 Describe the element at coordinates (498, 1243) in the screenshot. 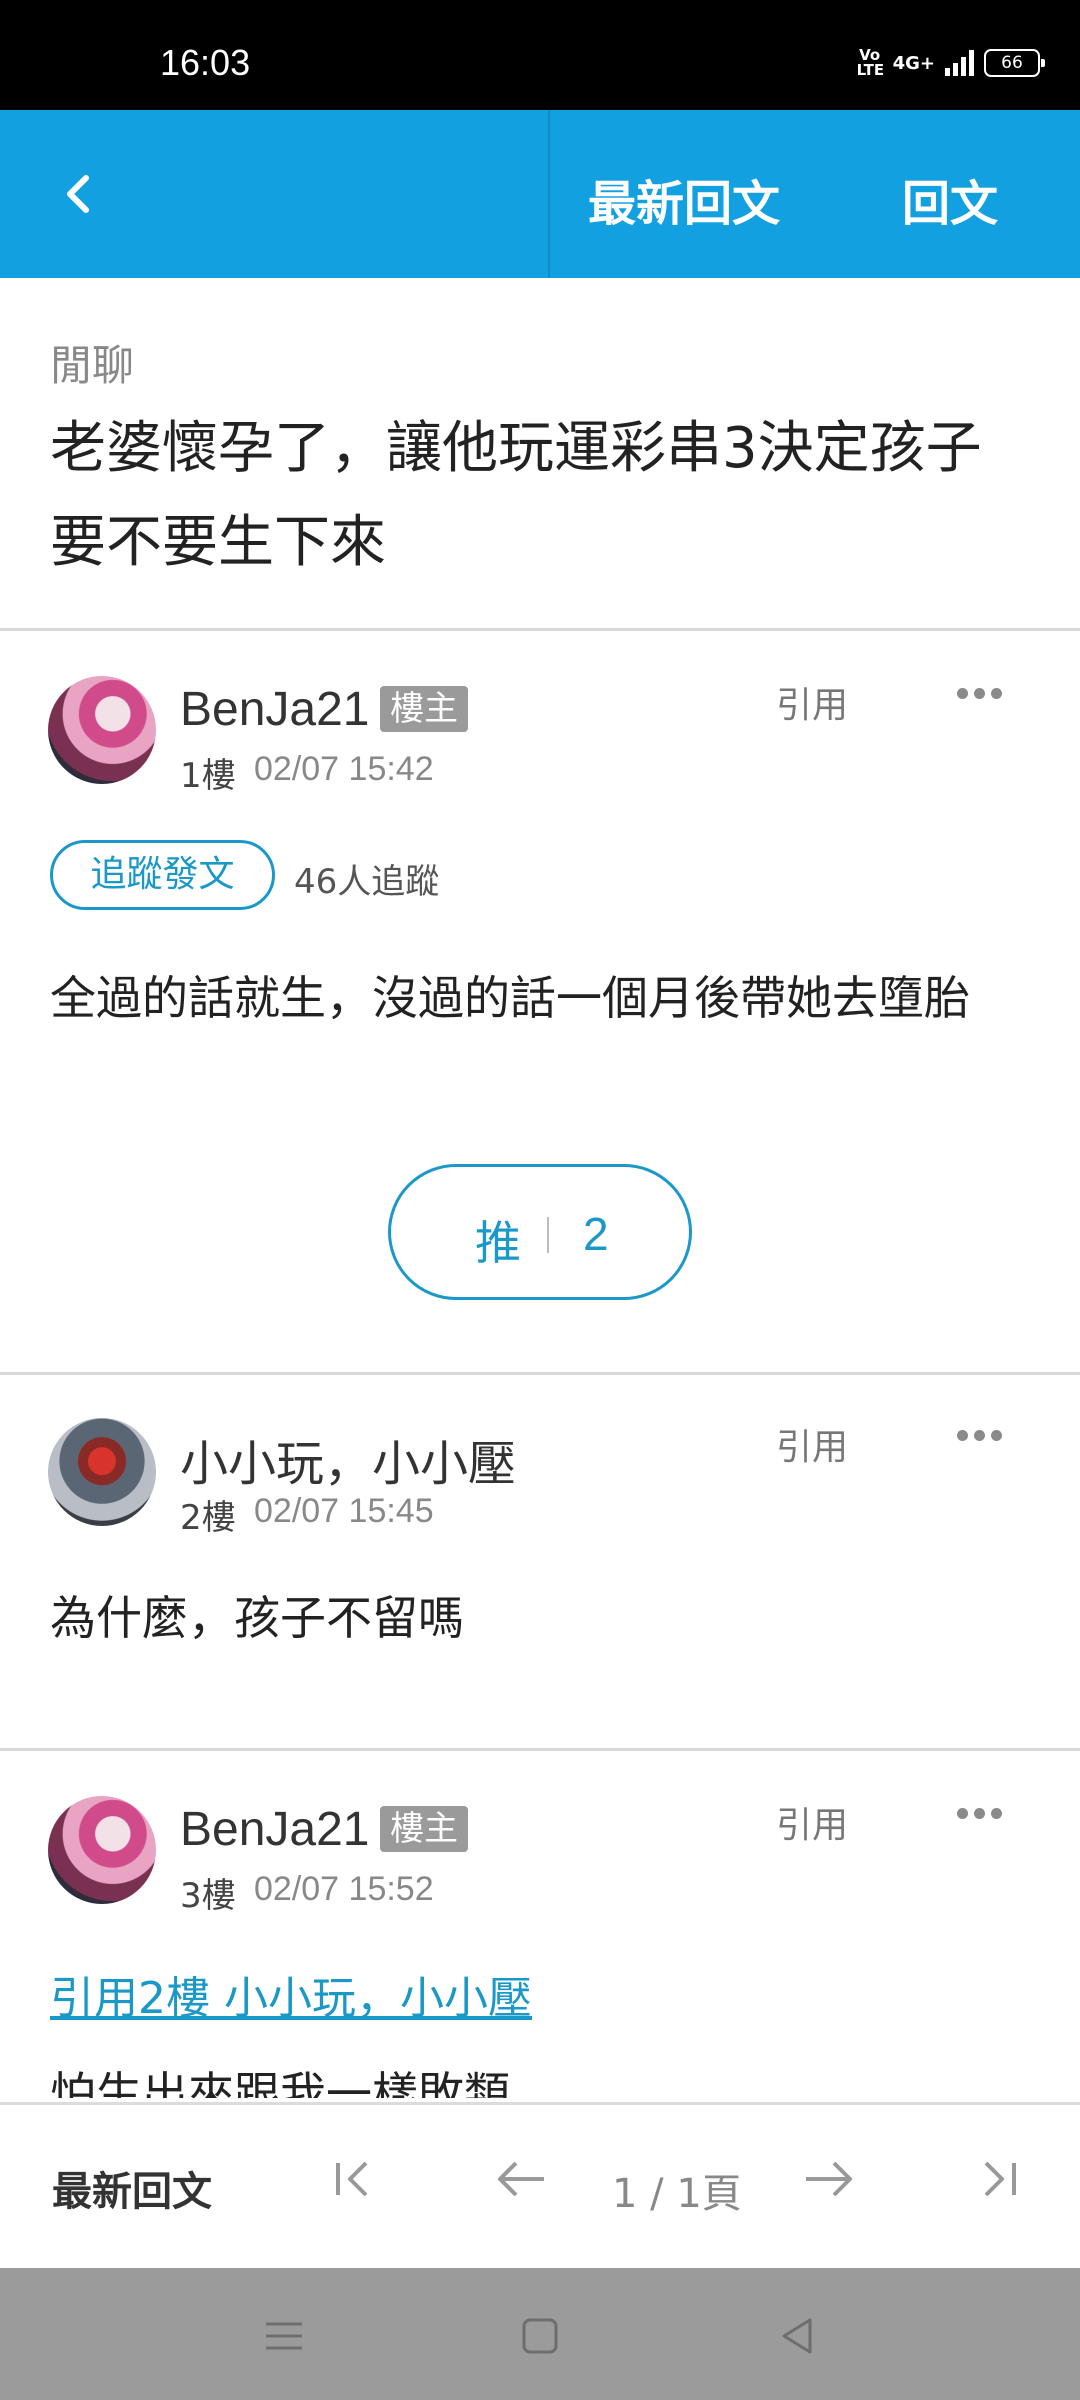

I see `push-label: 推` at that location.